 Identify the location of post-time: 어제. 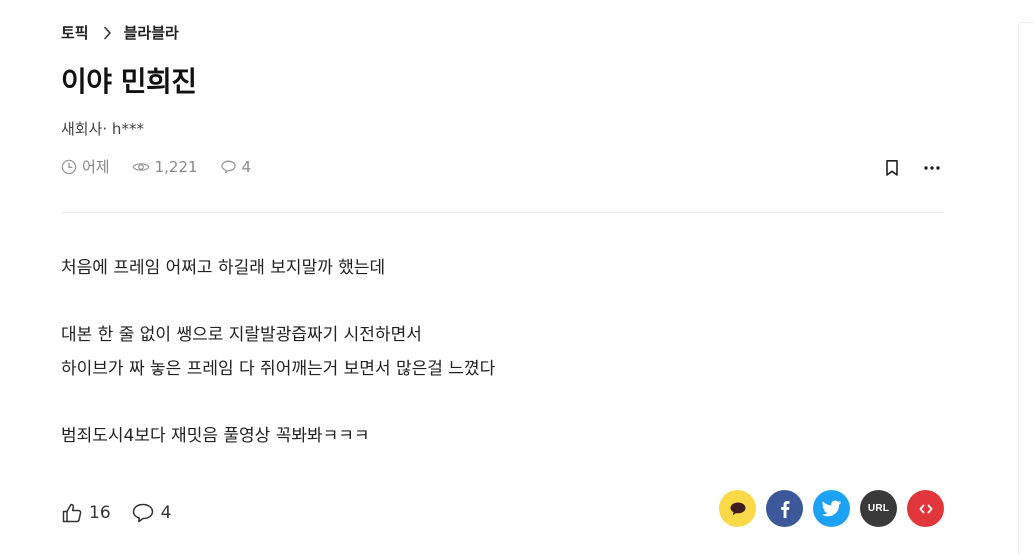
(85, 166).